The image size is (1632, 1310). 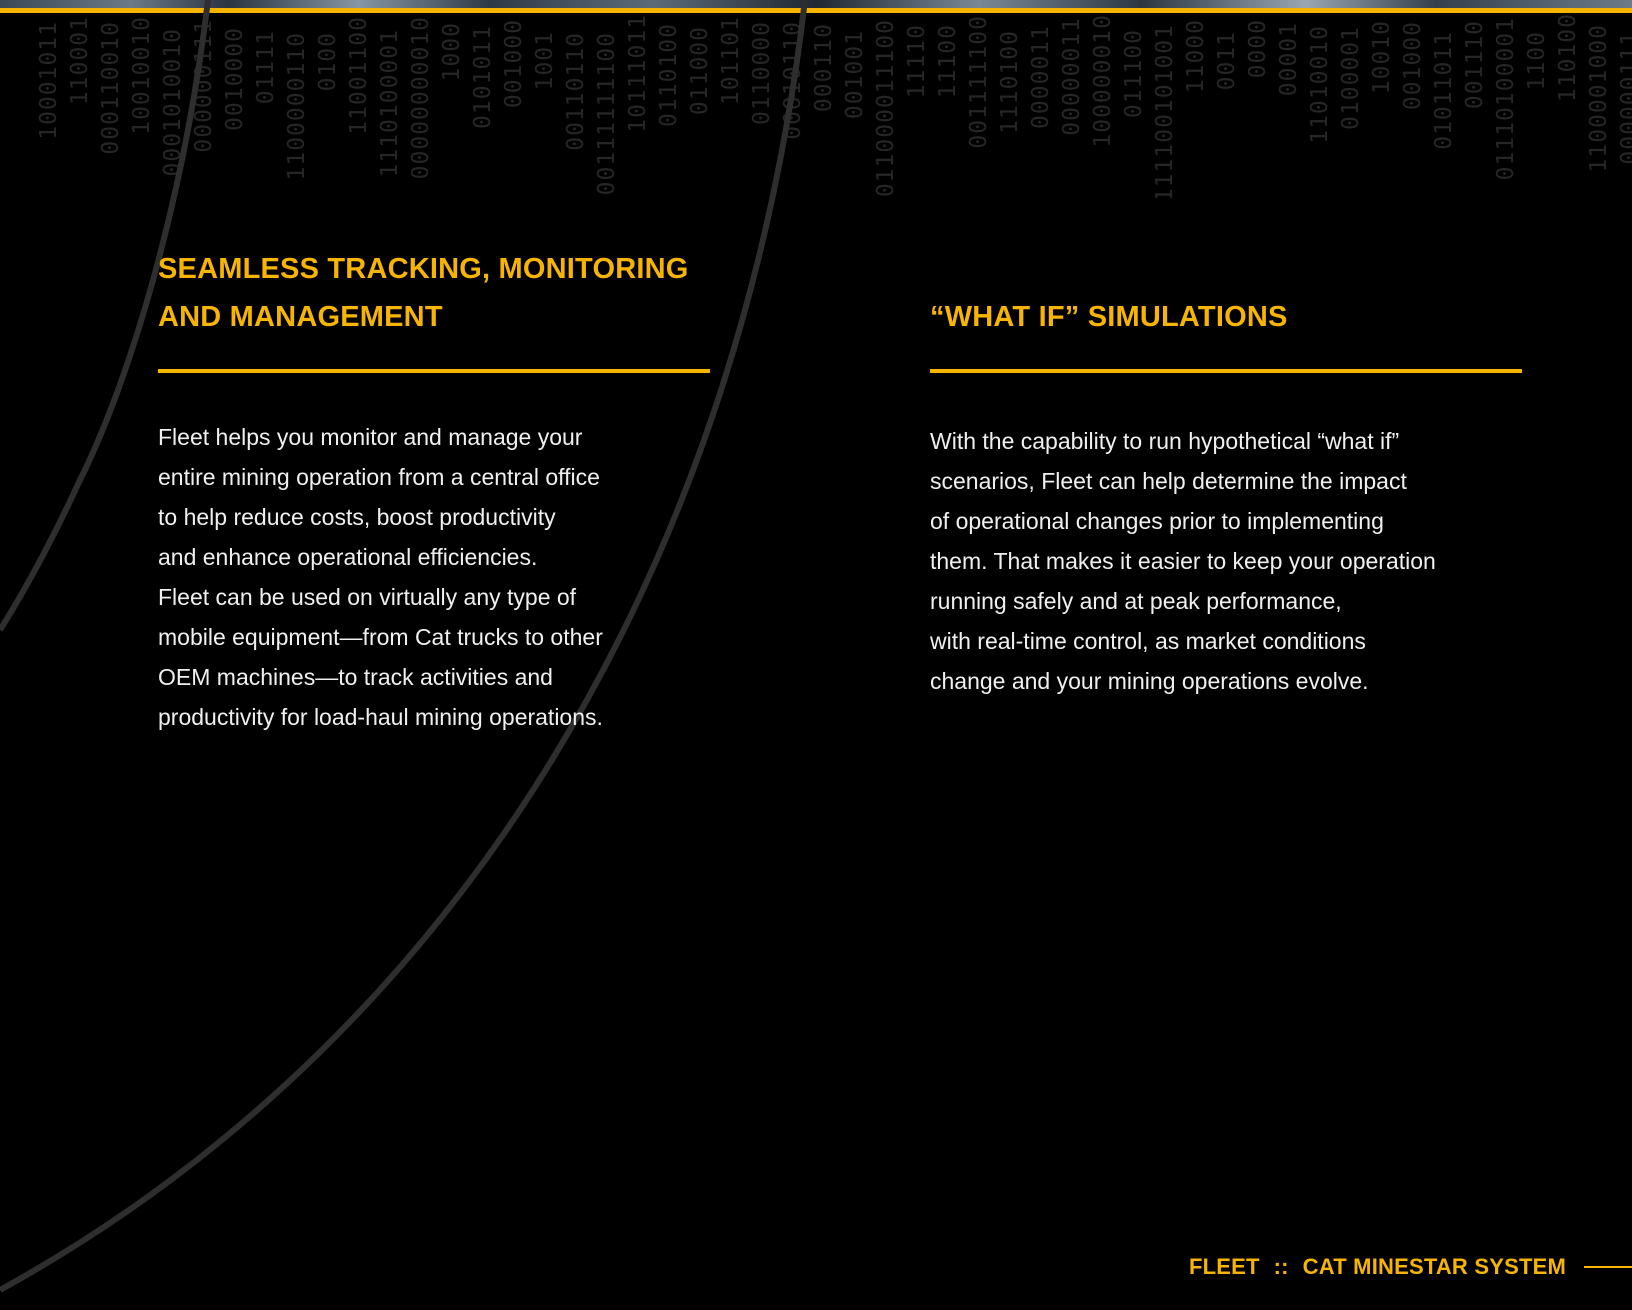 What do you see at coordinates (762, 73) in the screenshot?
I see `binary-column: 0110000` at bounding box center [762, 73].